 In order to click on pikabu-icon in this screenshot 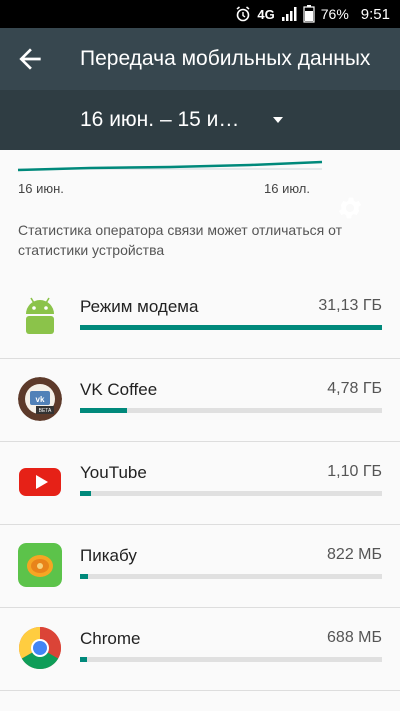, I will do `click(40, 565)`.